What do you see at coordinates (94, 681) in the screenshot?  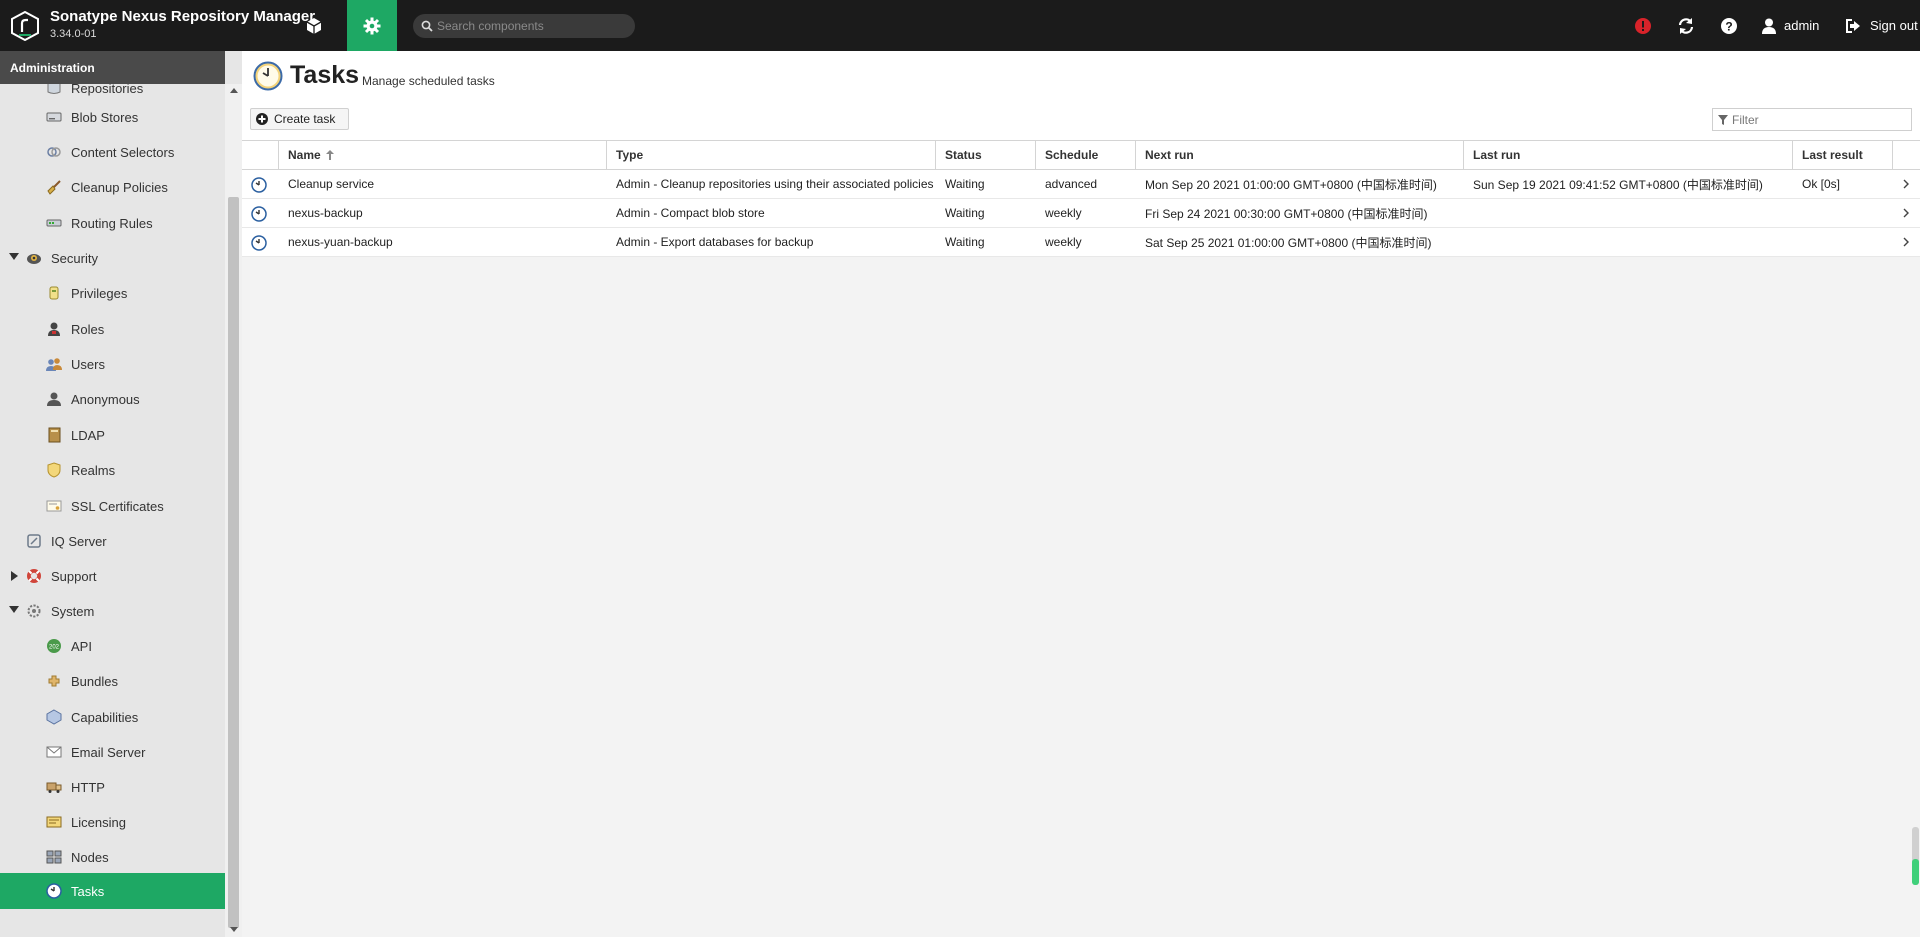 I see `sidebar-item-label: Bundles` at bounding box center [94, 681].